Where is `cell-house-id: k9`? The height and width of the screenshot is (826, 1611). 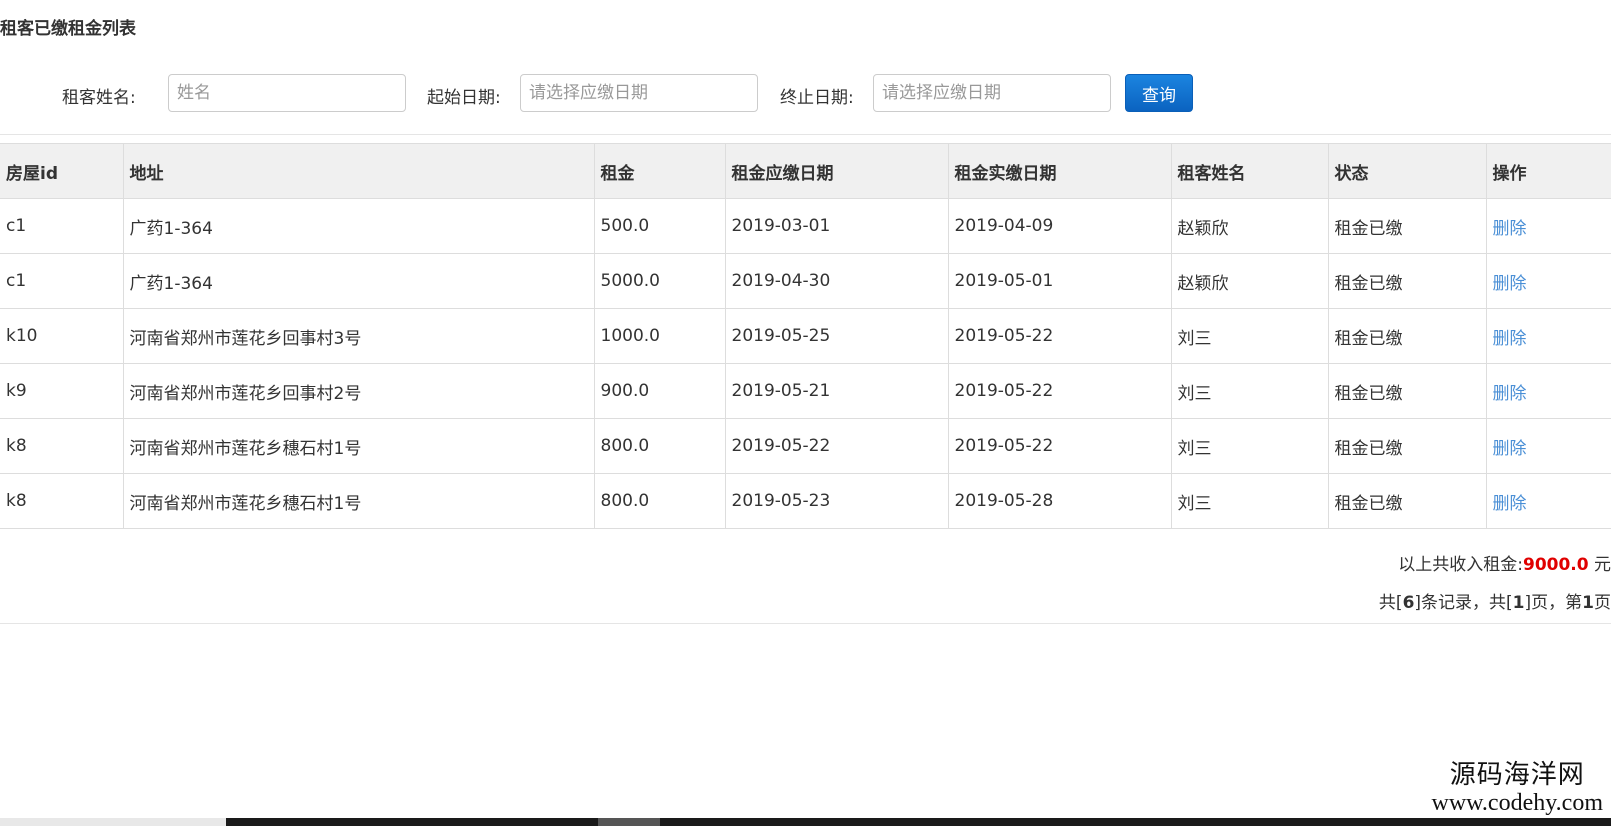
cell-house-id: k9 is located at coordinates (62, 391).